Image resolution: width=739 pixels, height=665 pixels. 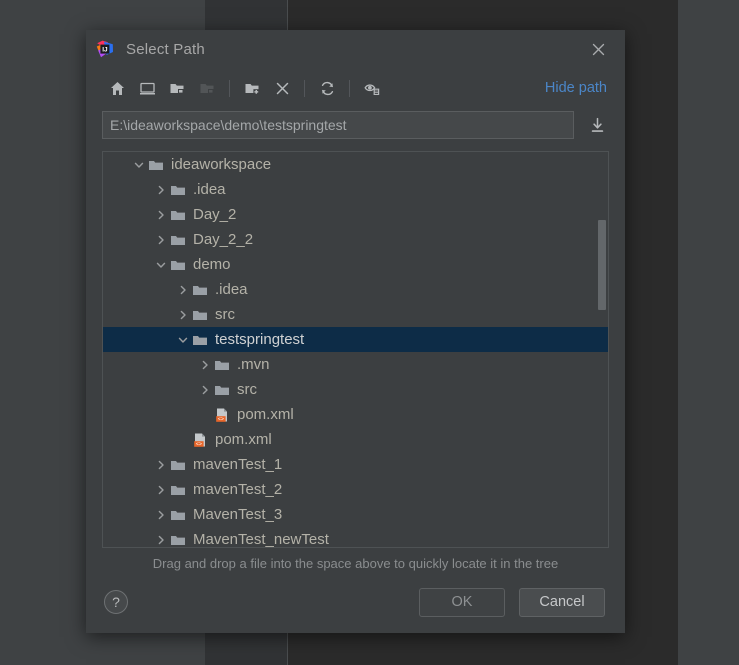 What do you see at coordinates (177, 88) in the screenshot?
I see `expand-folder-icon` at bounding box center [177, 88].